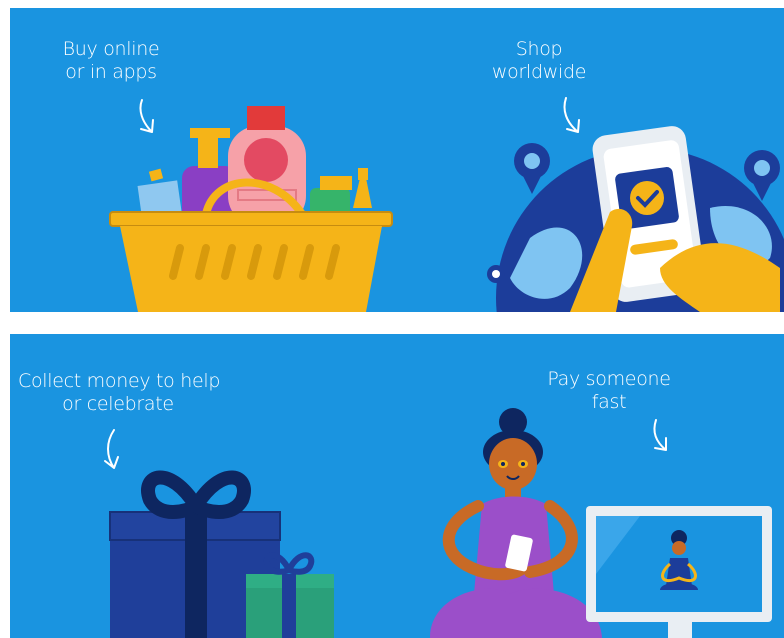  Describe the element at coordinates (119, 381) in the screenshot. I see `caption-line: Collect money to help` at that location.